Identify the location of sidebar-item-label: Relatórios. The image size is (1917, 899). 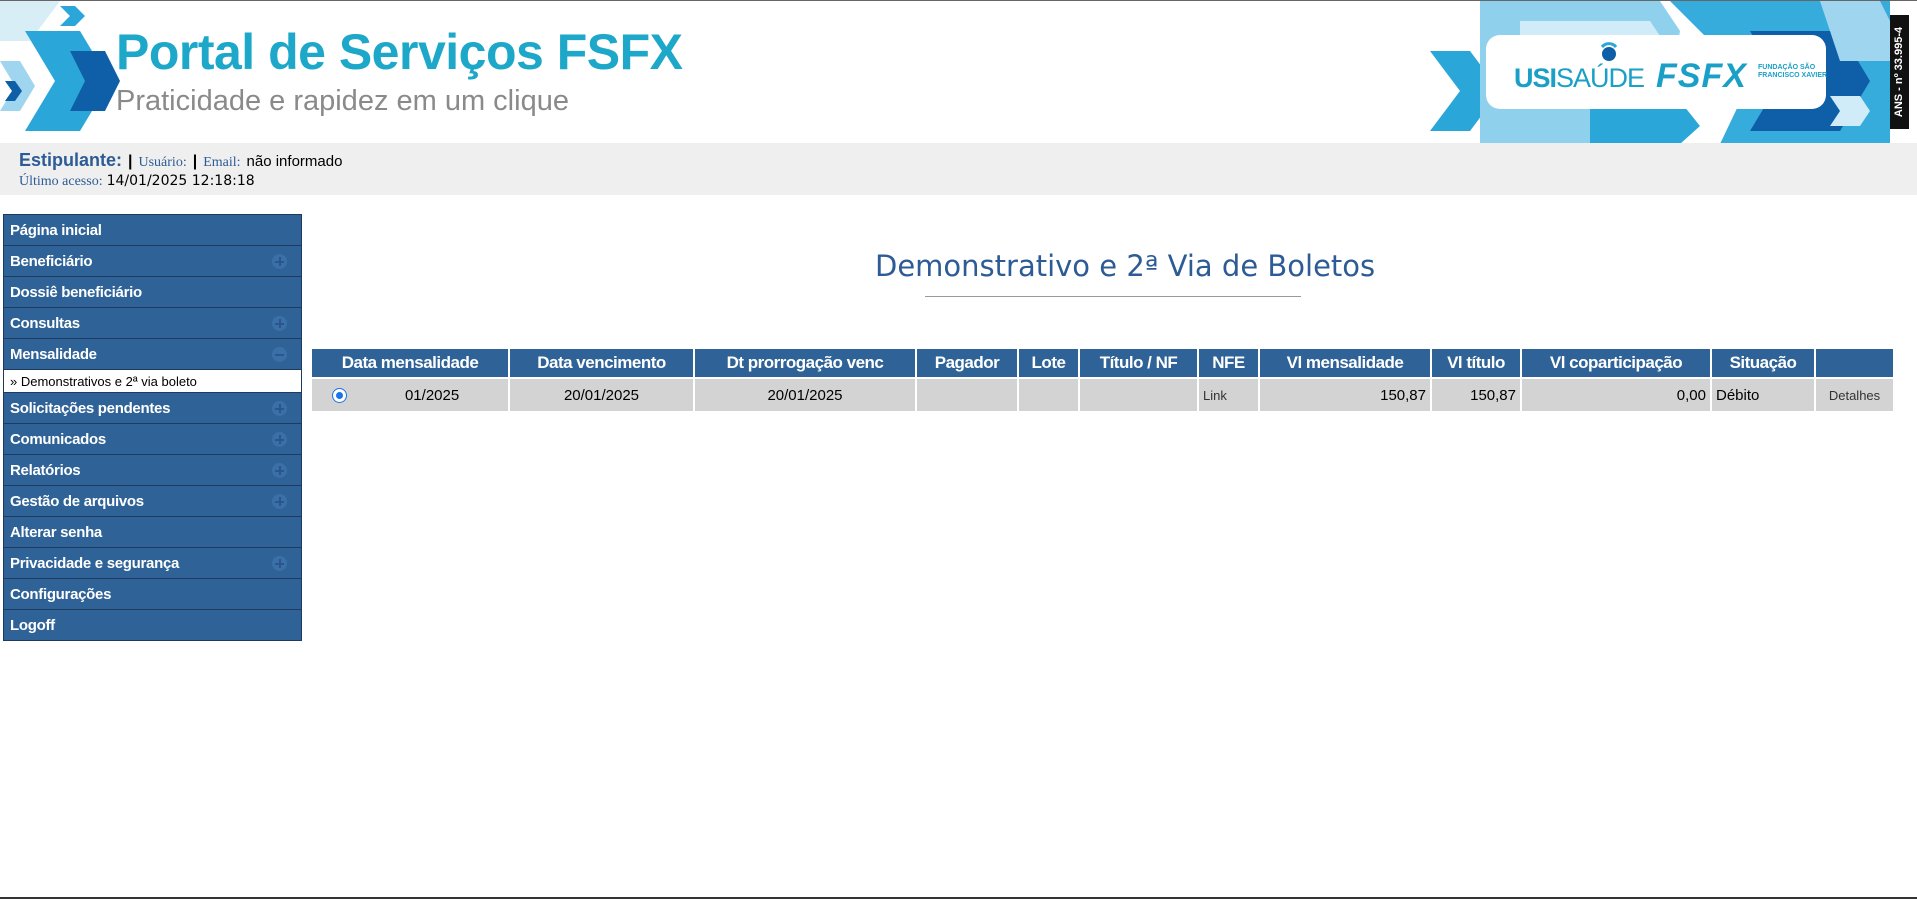
(45, 470).